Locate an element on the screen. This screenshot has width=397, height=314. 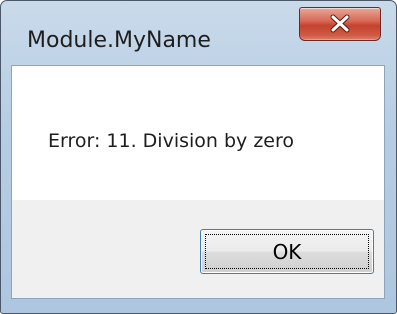
close-icon is located at coordinates (340, 23).